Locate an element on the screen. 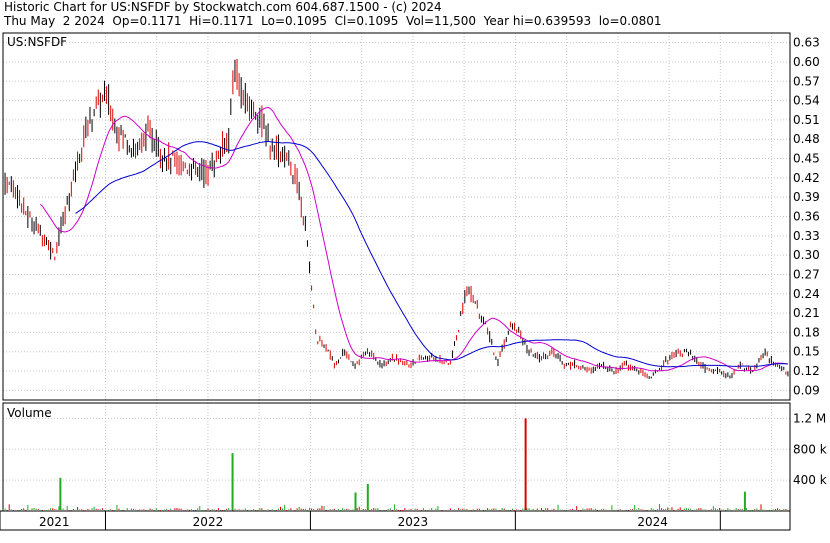  year-label: 2023 is located at coordinates (413, 522).